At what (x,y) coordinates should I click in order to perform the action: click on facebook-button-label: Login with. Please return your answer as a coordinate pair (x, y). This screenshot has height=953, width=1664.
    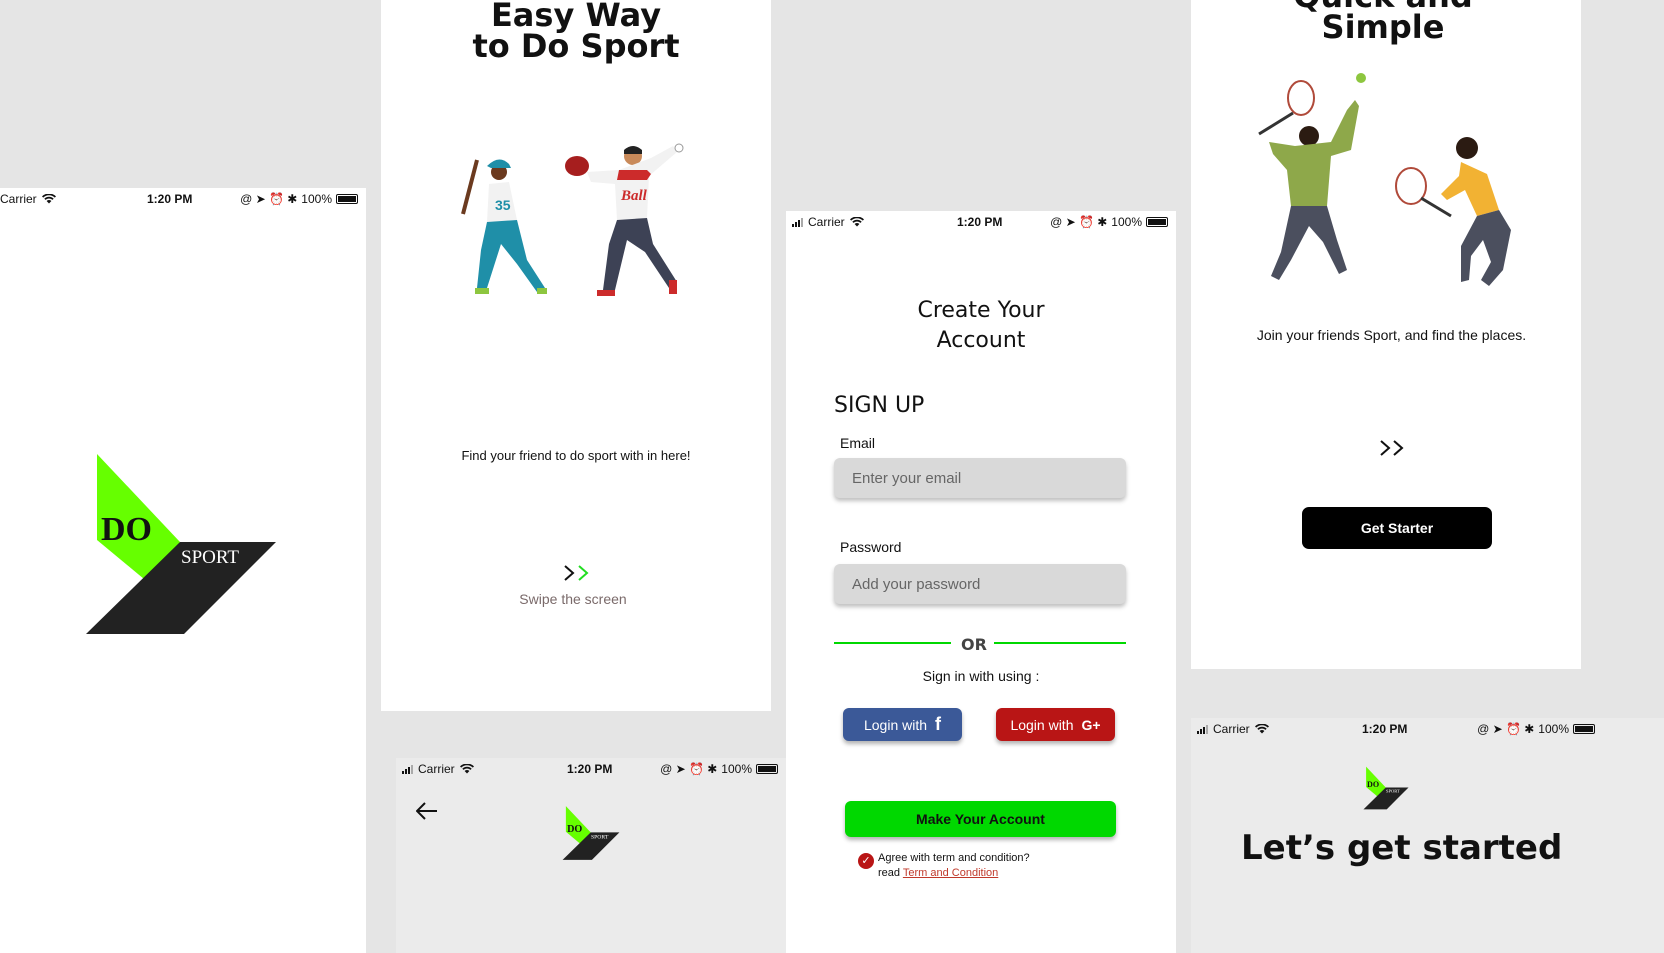
    Looking at the image, I should click on (895, 724).